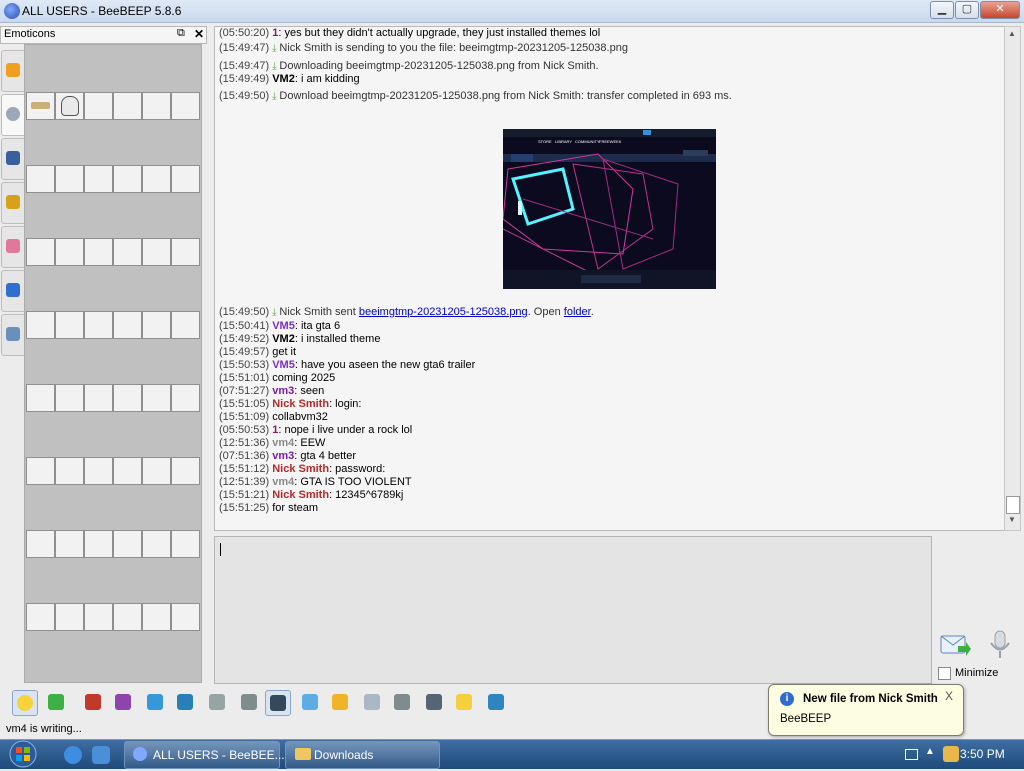 The height and width of the screenshot is (771, 1024). What do you see at coordinates (956, 645) in the screenshot?
I see `send-button` at bounding box center [956, 645].